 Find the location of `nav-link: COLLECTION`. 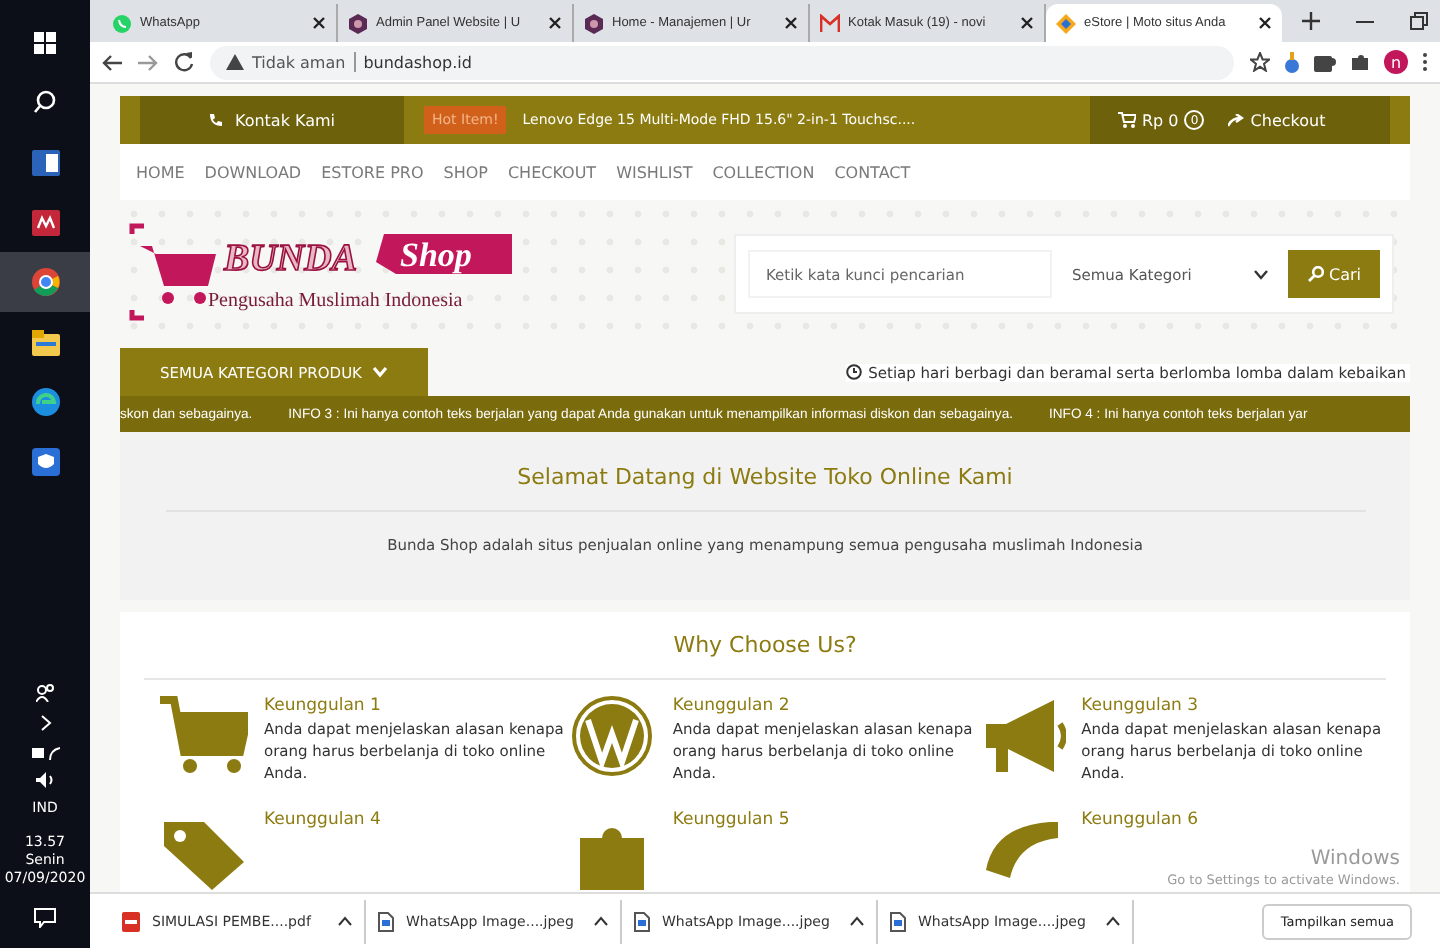

nav-link: COLLECTION is located at coordinates (763, 172).